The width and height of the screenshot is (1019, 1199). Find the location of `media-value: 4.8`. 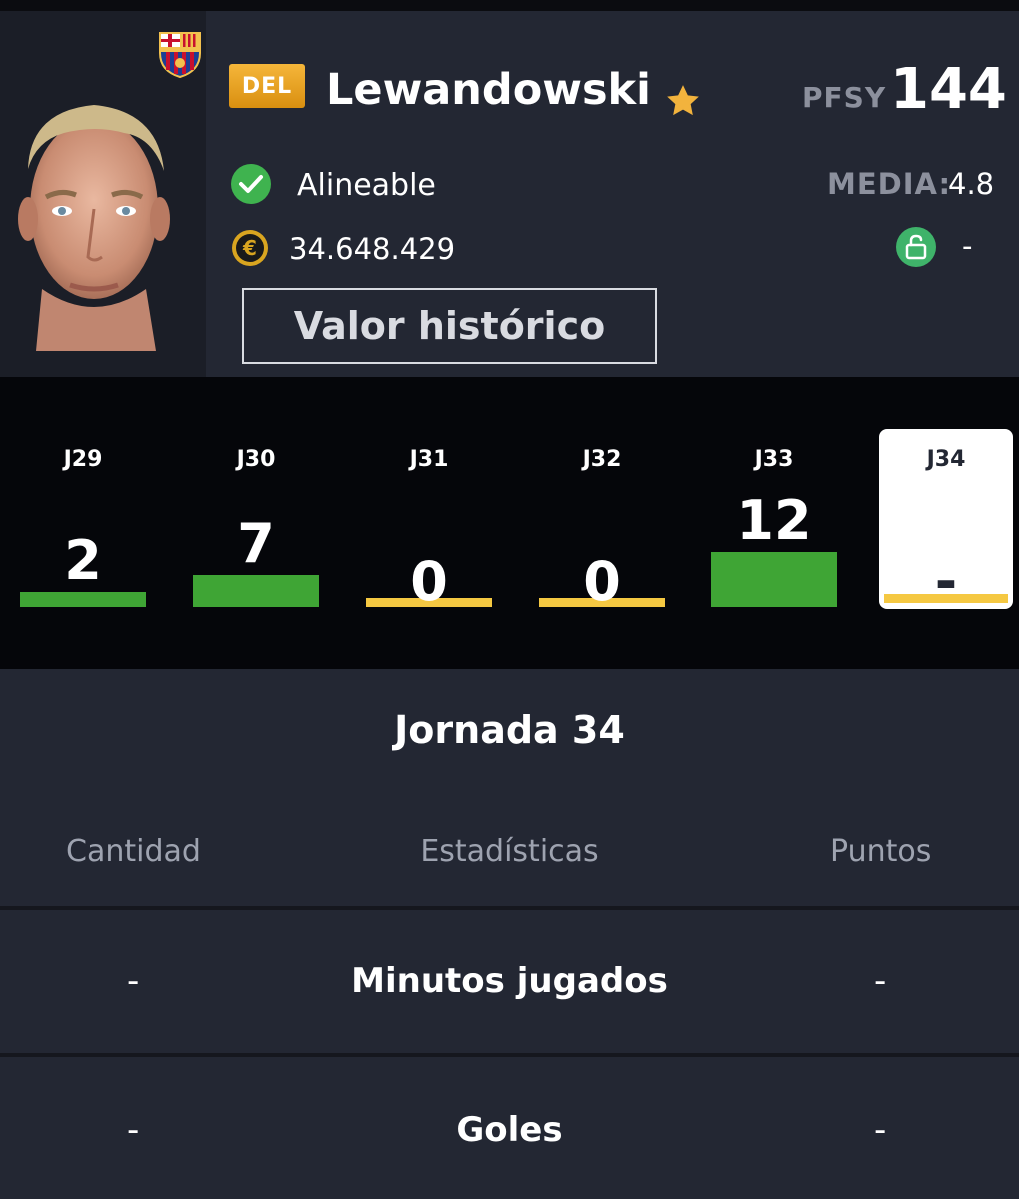

media-value: 4.8 is located at coordinates (971, 184).